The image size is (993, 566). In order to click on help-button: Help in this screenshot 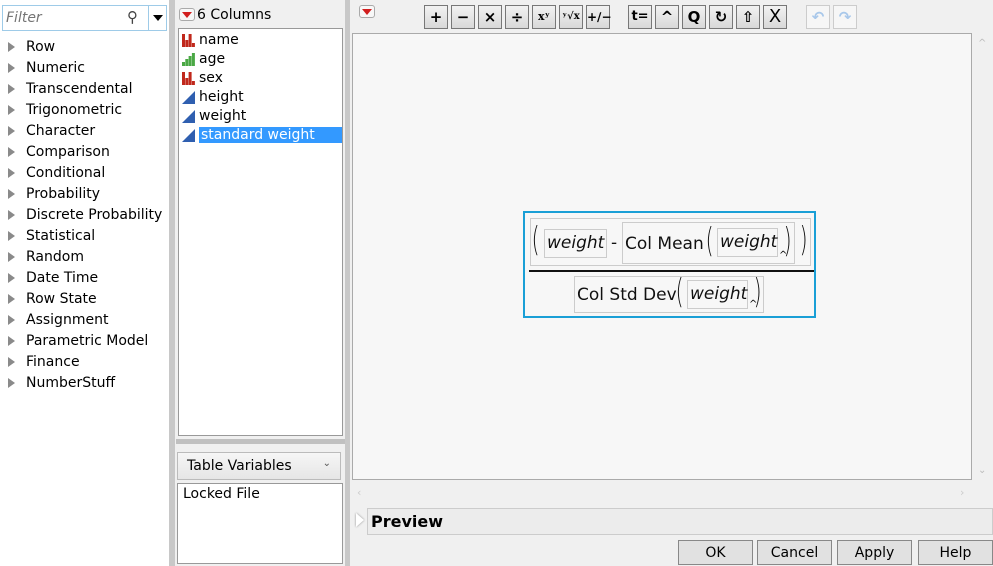, I will do `click(955, 552)`.